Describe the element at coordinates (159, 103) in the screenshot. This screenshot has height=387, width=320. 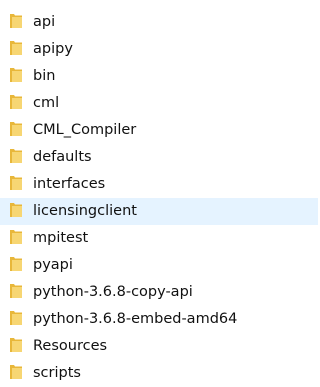
I see `list-item: cml` at that location.